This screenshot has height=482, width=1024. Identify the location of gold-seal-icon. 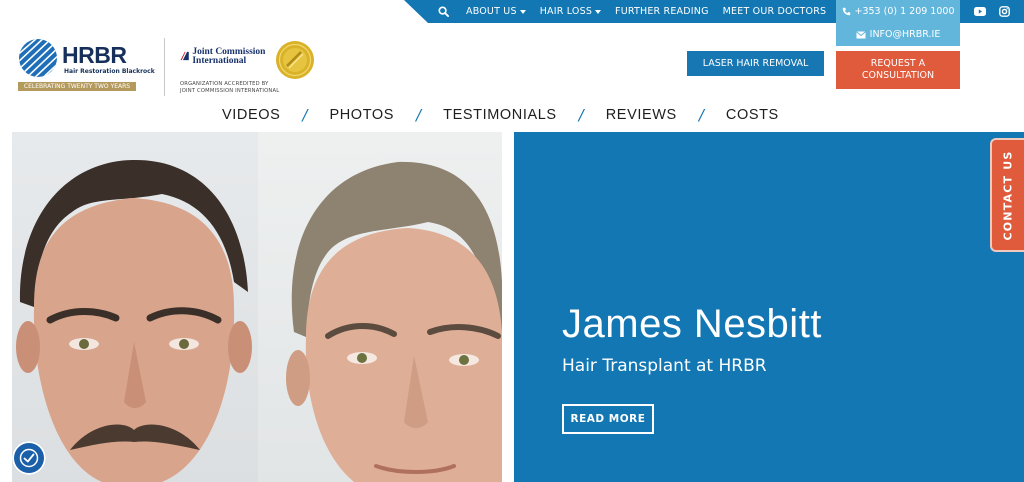
(295, 60).